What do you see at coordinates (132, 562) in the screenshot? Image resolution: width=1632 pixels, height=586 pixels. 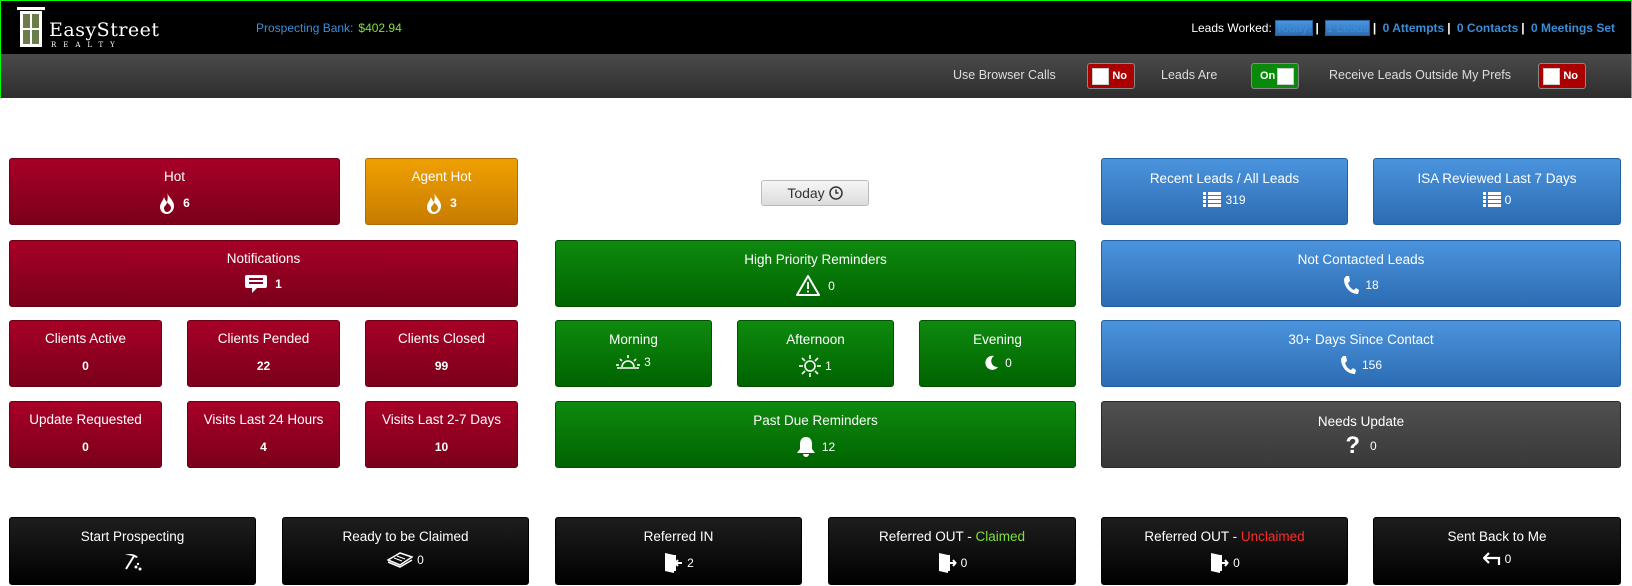 I see `pickaxe-icon` at bounding box center [132, 562].